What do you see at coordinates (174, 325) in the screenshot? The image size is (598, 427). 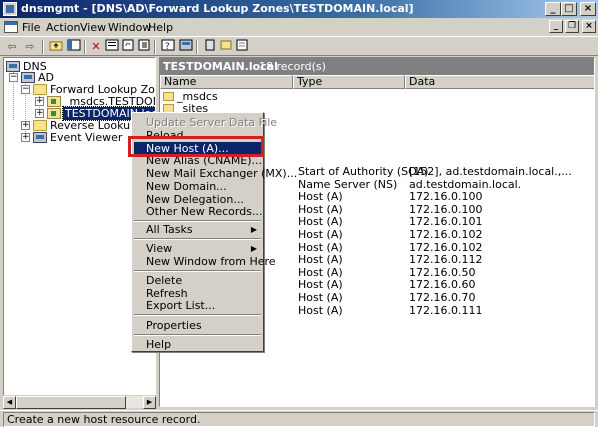 I see `menu-item-properties: Properties` at bounding box center [174, 325].